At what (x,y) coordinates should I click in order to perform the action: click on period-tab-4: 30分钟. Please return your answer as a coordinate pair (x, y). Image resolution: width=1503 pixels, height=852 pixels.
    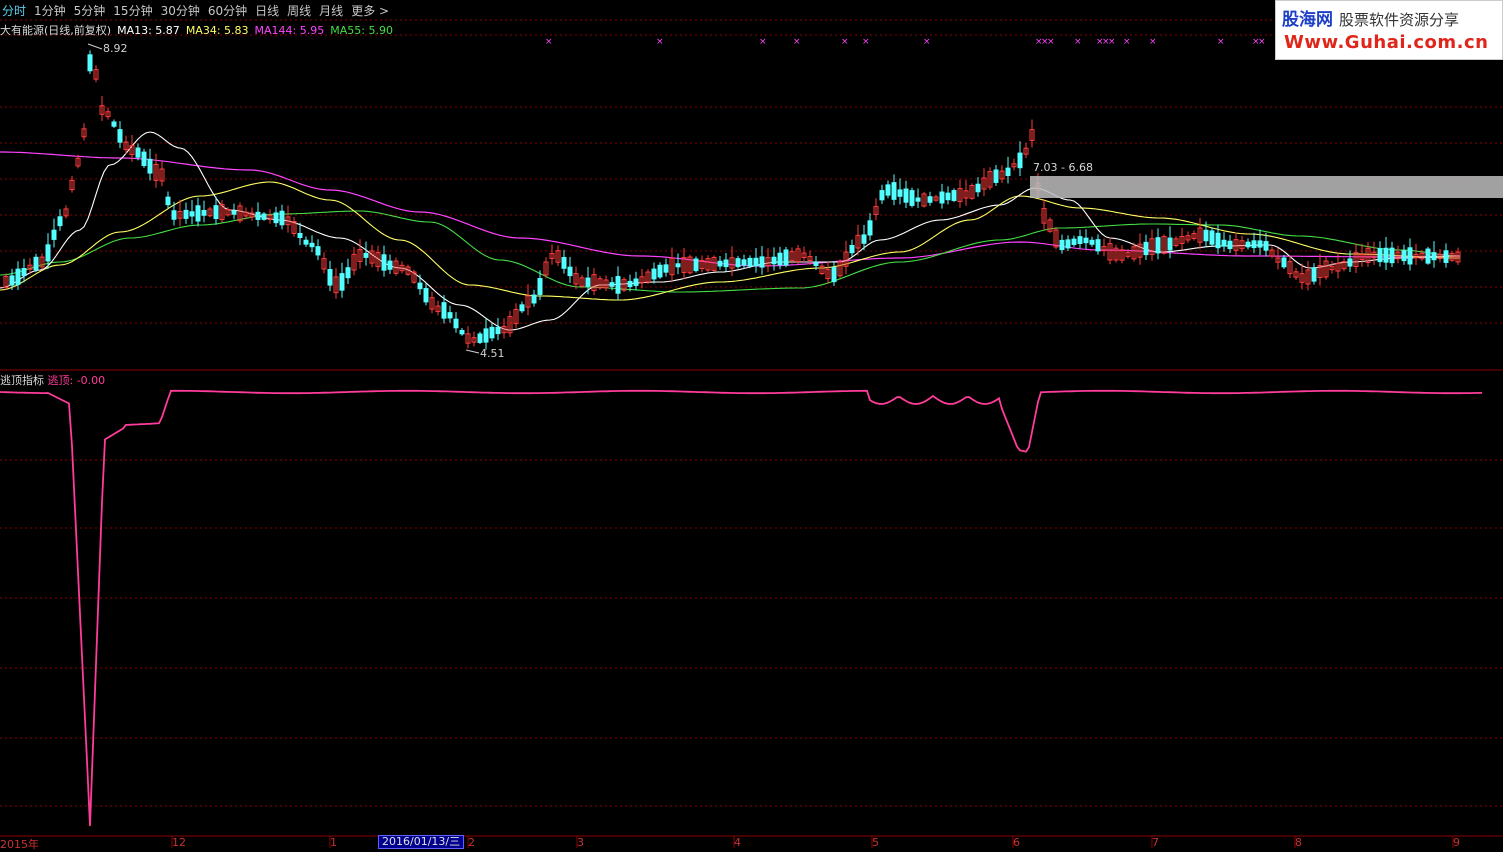
    Looking at the image, I should click on (180, 10).